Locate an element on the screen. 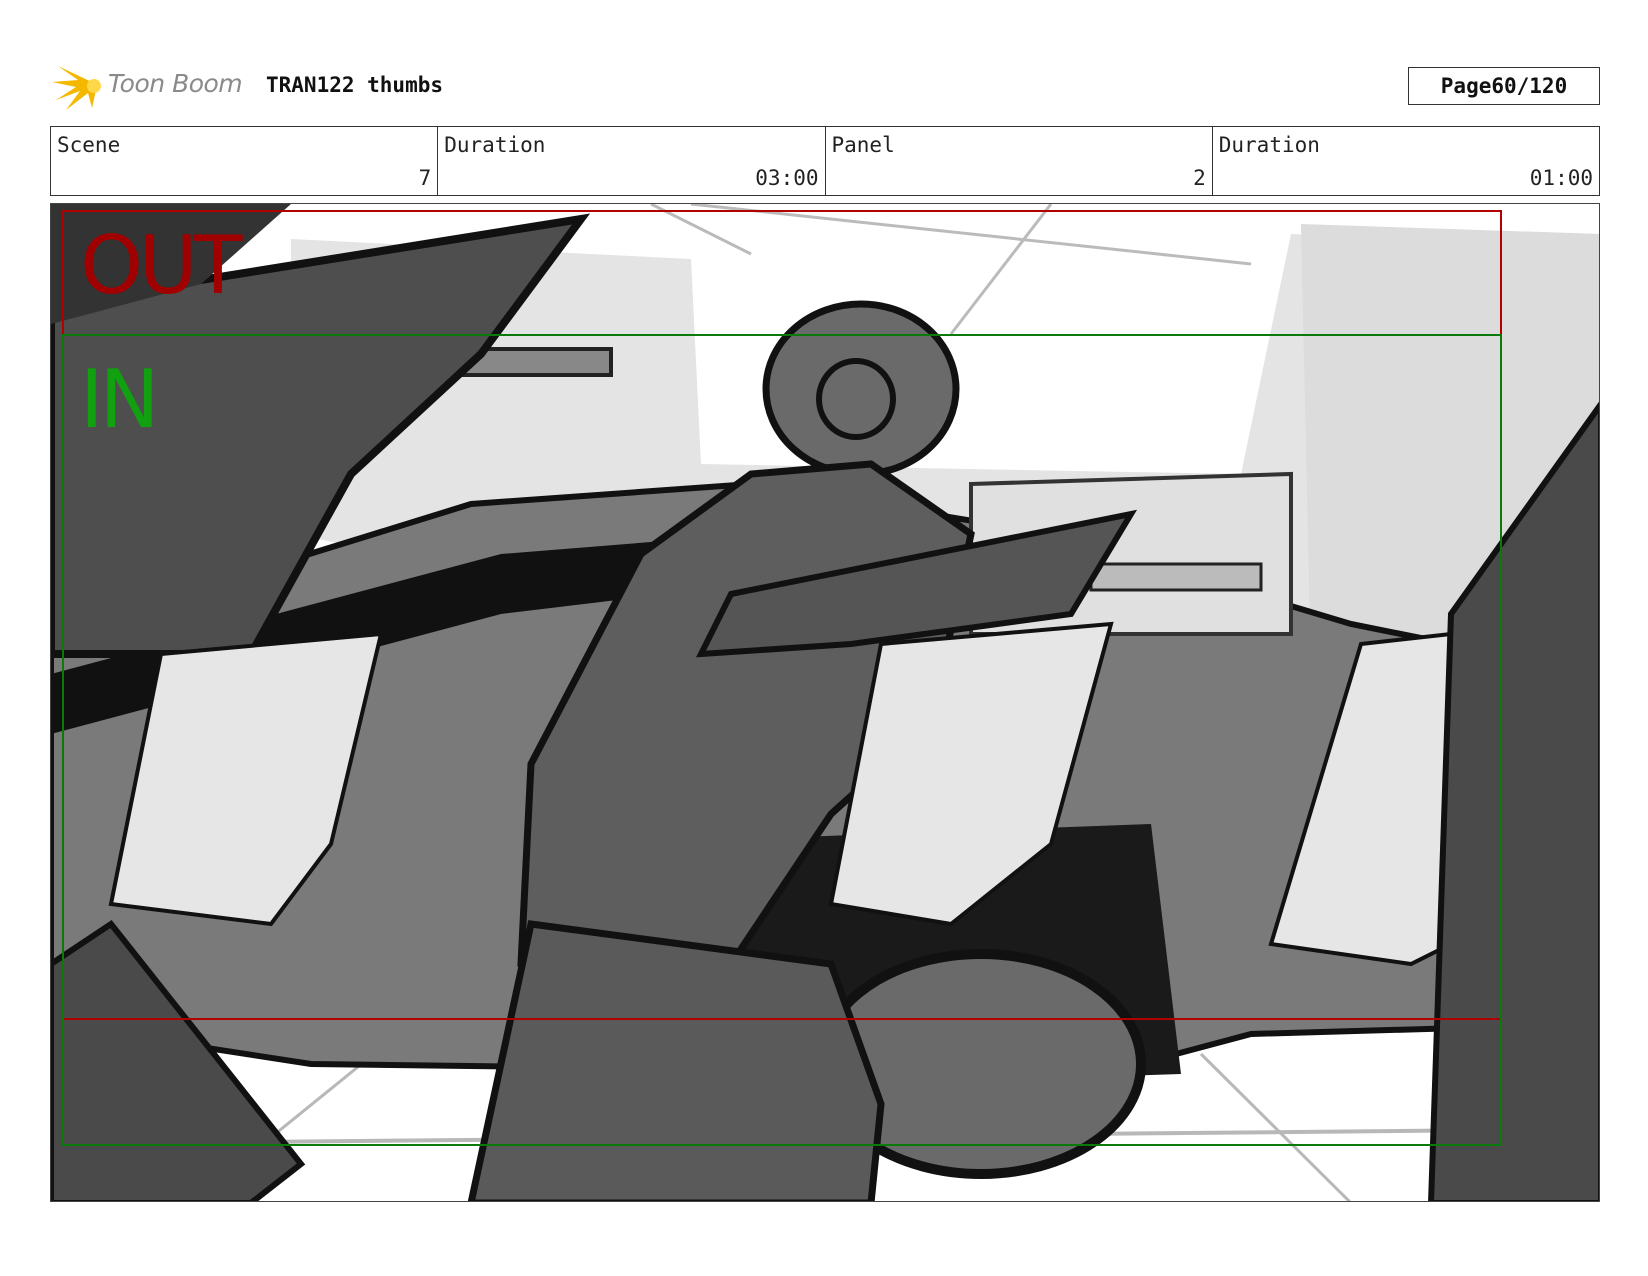 This screenshot has height=1276, width=1648. logo-text: Toon Boom is located at coordinates (175, 83).